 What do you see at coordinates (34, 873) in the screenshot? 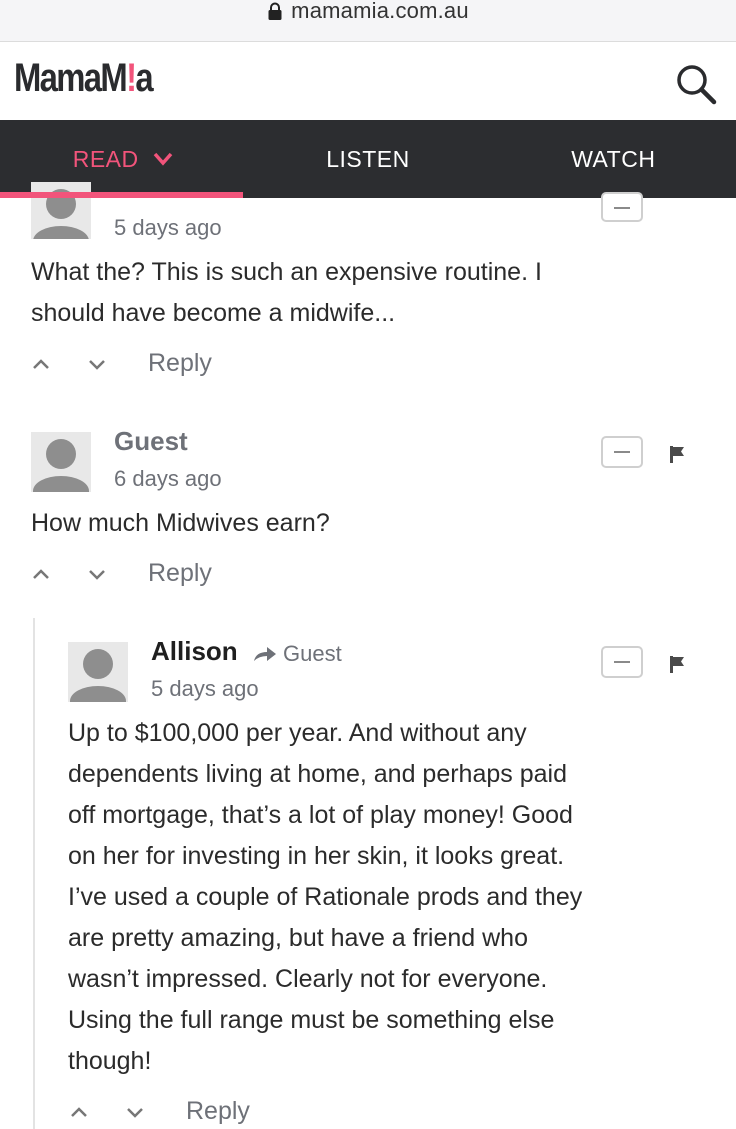
I see `thread-line` at bounding box center [34, 873].